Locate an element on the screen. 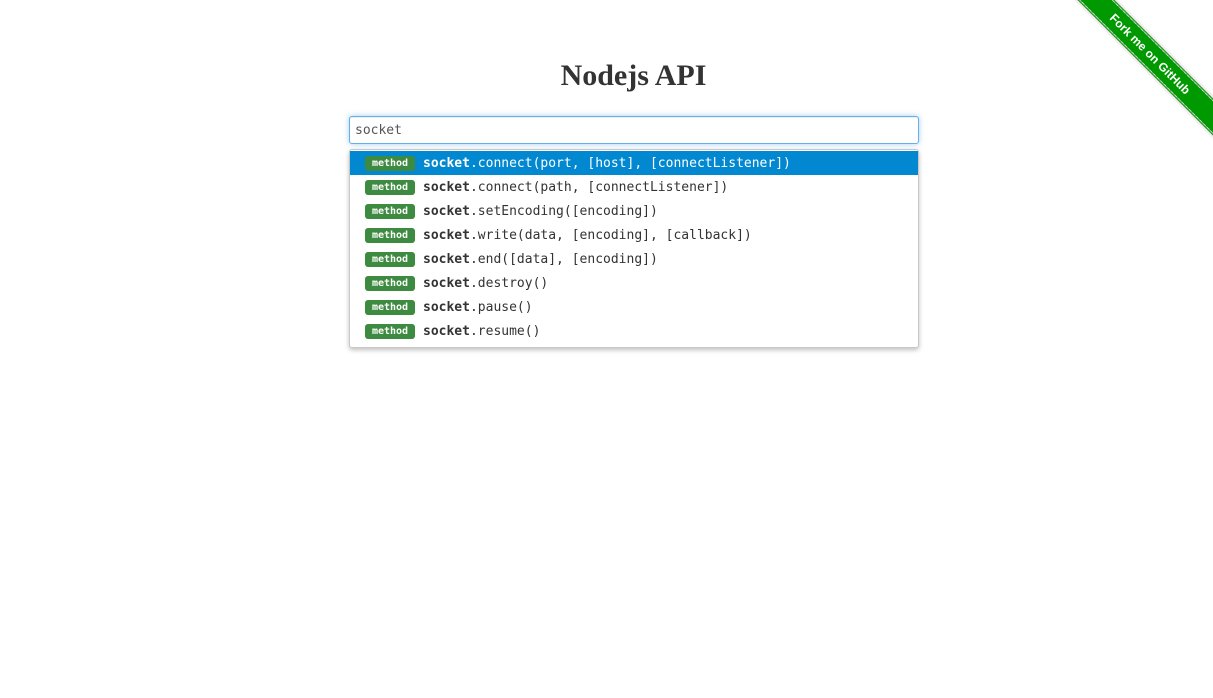 This screenshot has width=1213, height=698. result-item: method socket .resume() is located at coordinates (634, 331).